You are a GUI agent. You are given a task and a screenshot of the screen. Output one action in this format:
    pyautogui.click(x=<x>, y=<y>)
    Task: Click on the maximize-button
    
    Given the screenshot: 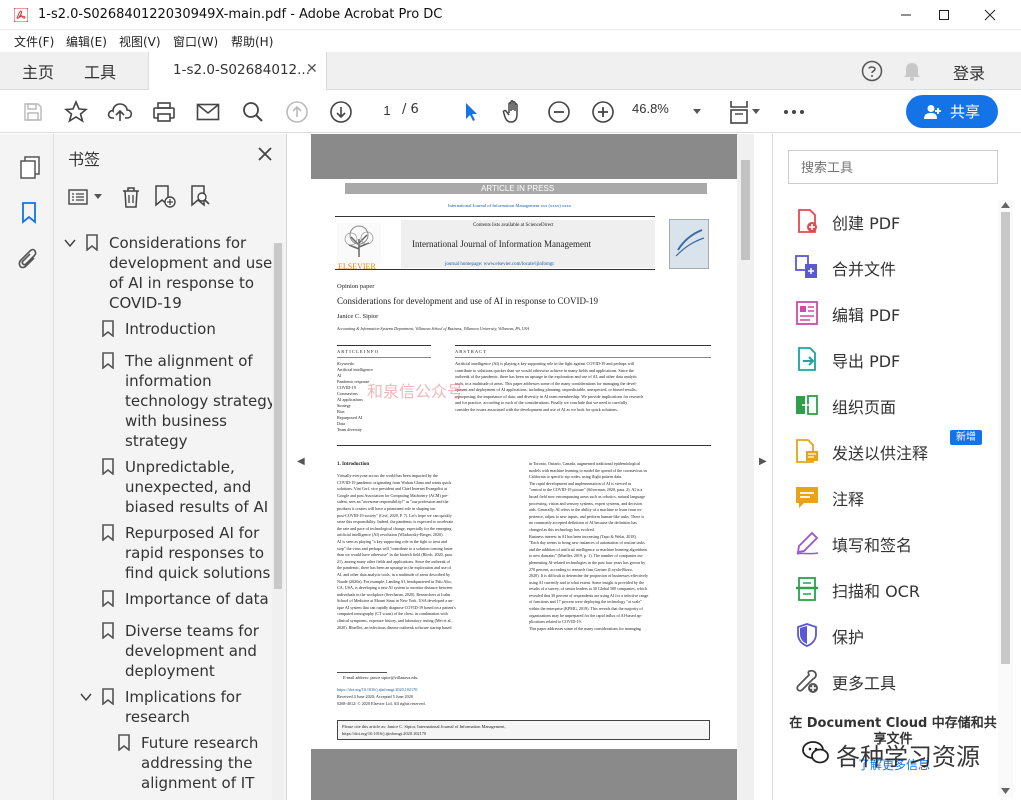 What is the action you would take?
    pyautogui.click(x=944, y=15)
    